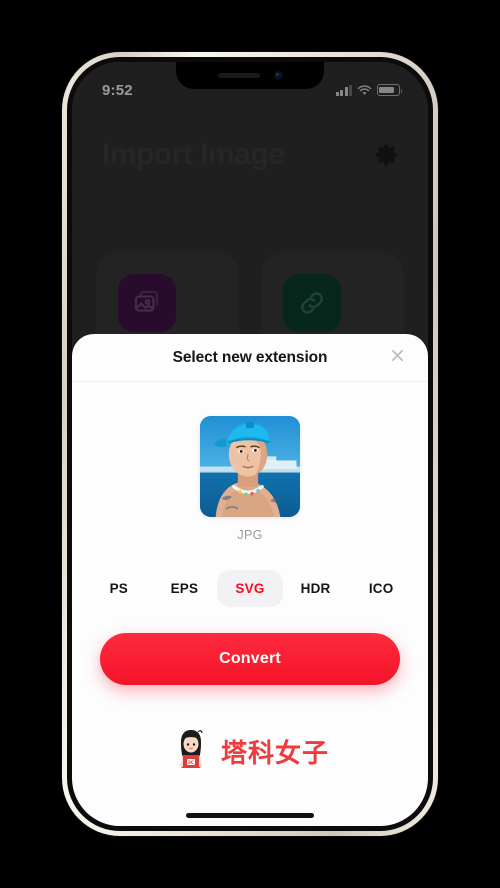  I want to click on convert-button: Convert, so click(250, 659).